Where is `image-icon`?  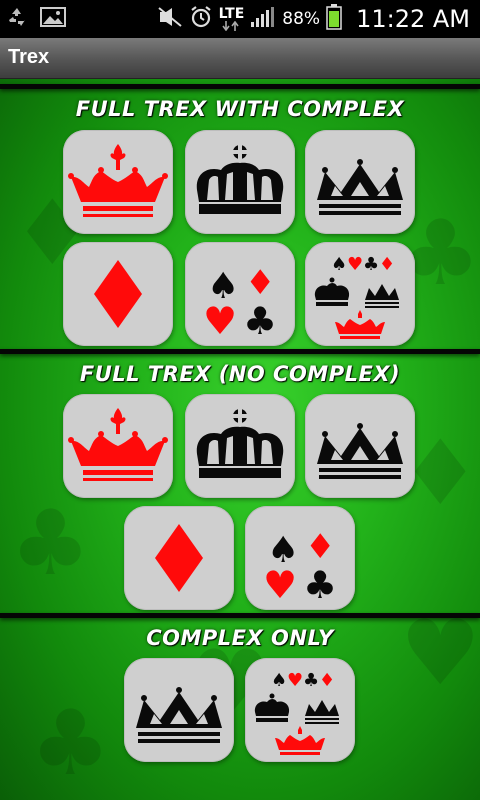
image-icon is located at coordinates (53, 19).